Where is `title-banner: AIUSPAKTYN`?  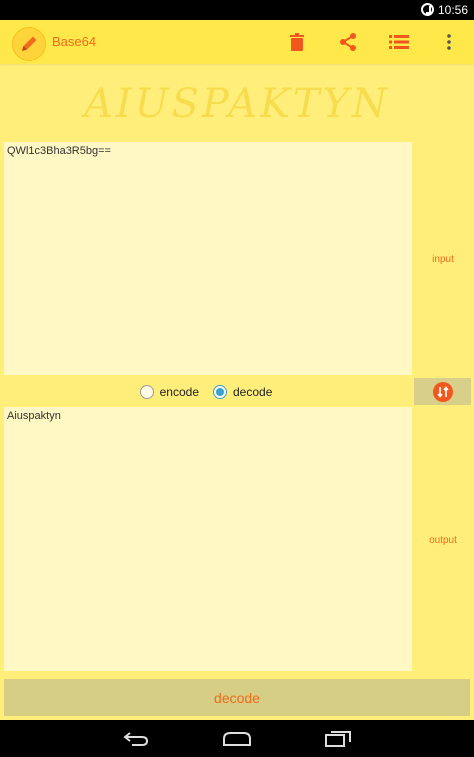 title-banner: AIUSPAKTYN is located at coordinates (237, 104).